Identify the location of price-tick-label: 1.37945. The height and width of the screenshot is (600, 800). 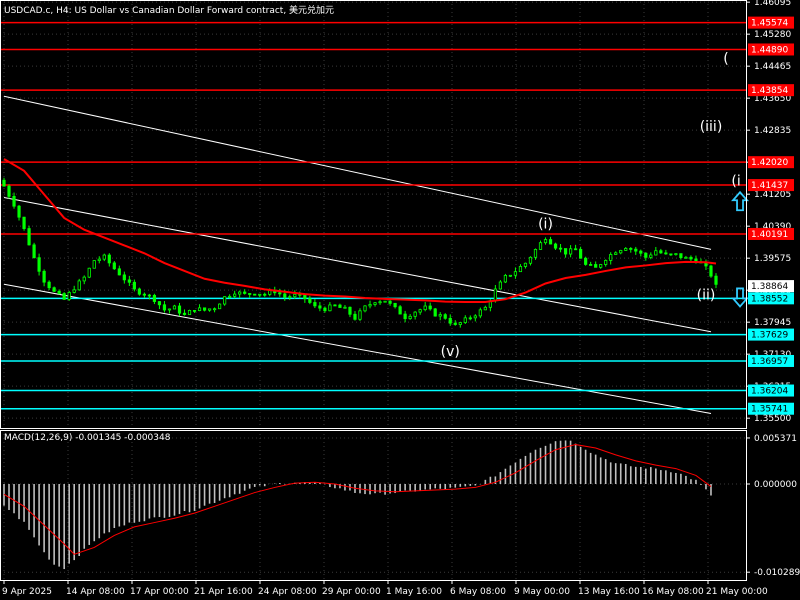
(772, 323).